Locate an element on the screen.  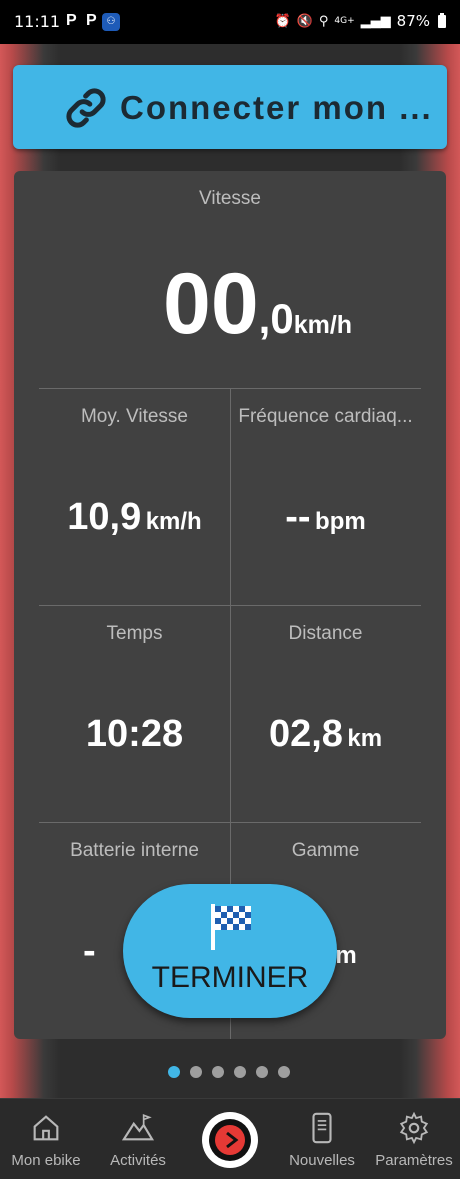
record-button is located at coordinates (230, 1140).